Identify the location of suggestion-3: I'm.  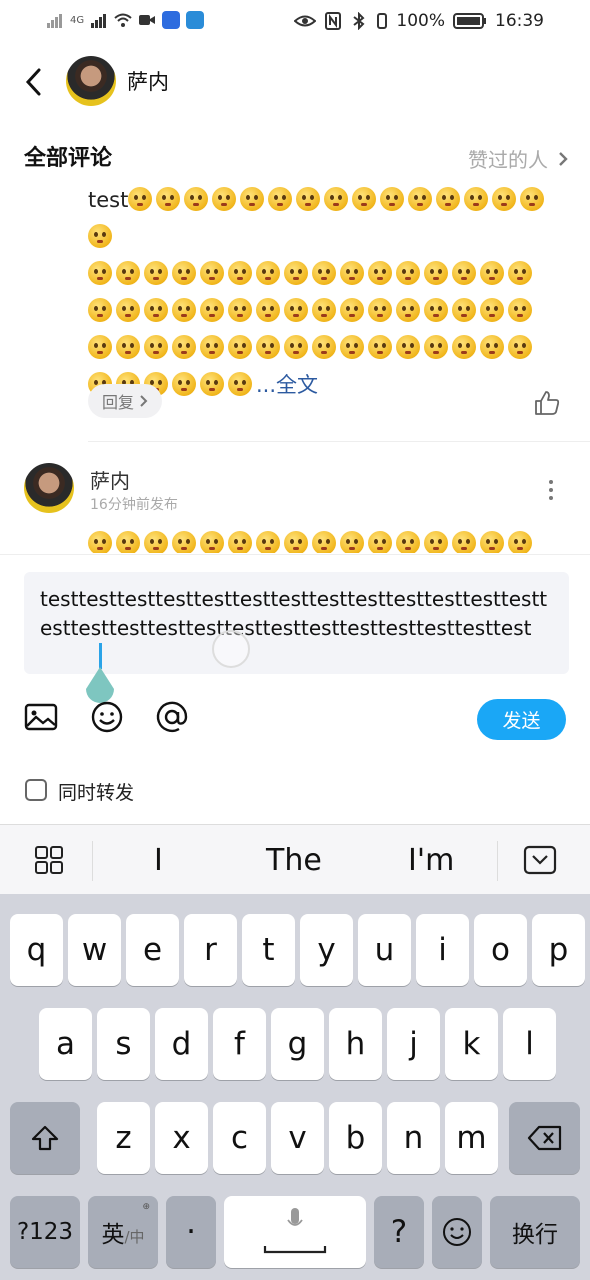
(431, 860).